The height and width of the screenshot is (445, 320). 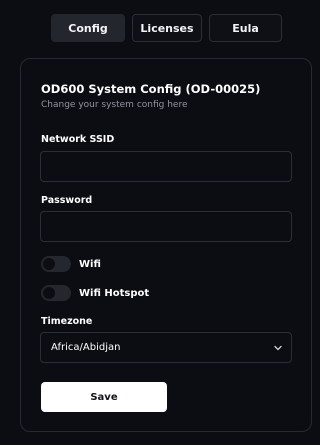 I want to click on network-ssid-label: Network SSID, so click(x=78, y=139).